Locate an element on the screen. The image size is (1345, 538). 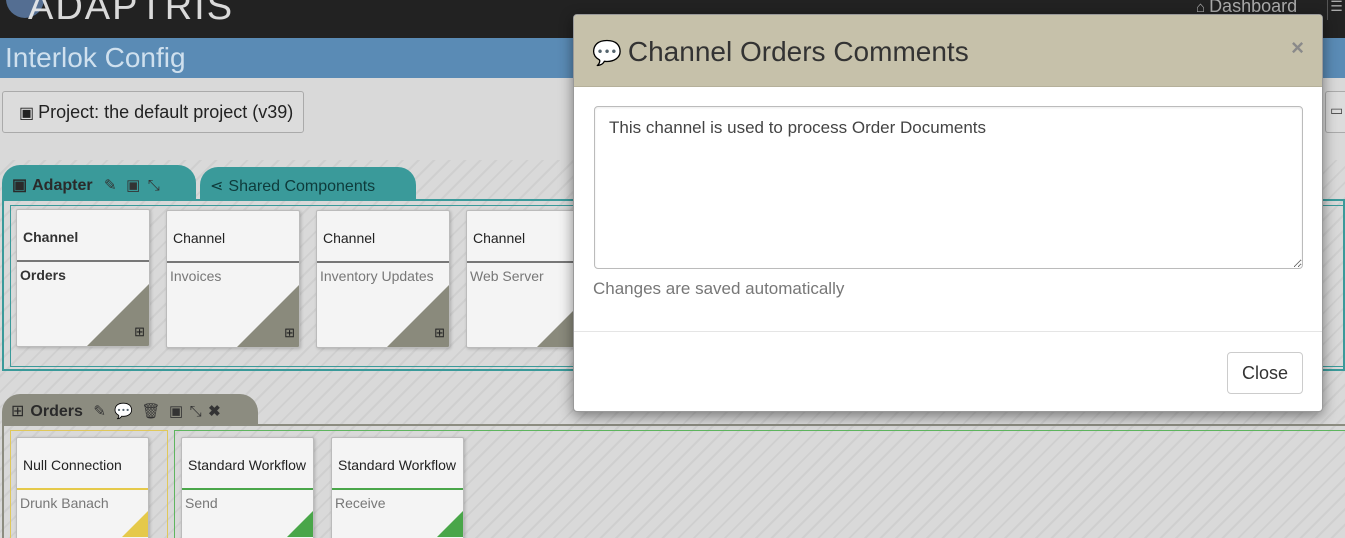
card-name: Orders is located at coordinates (43, 275).